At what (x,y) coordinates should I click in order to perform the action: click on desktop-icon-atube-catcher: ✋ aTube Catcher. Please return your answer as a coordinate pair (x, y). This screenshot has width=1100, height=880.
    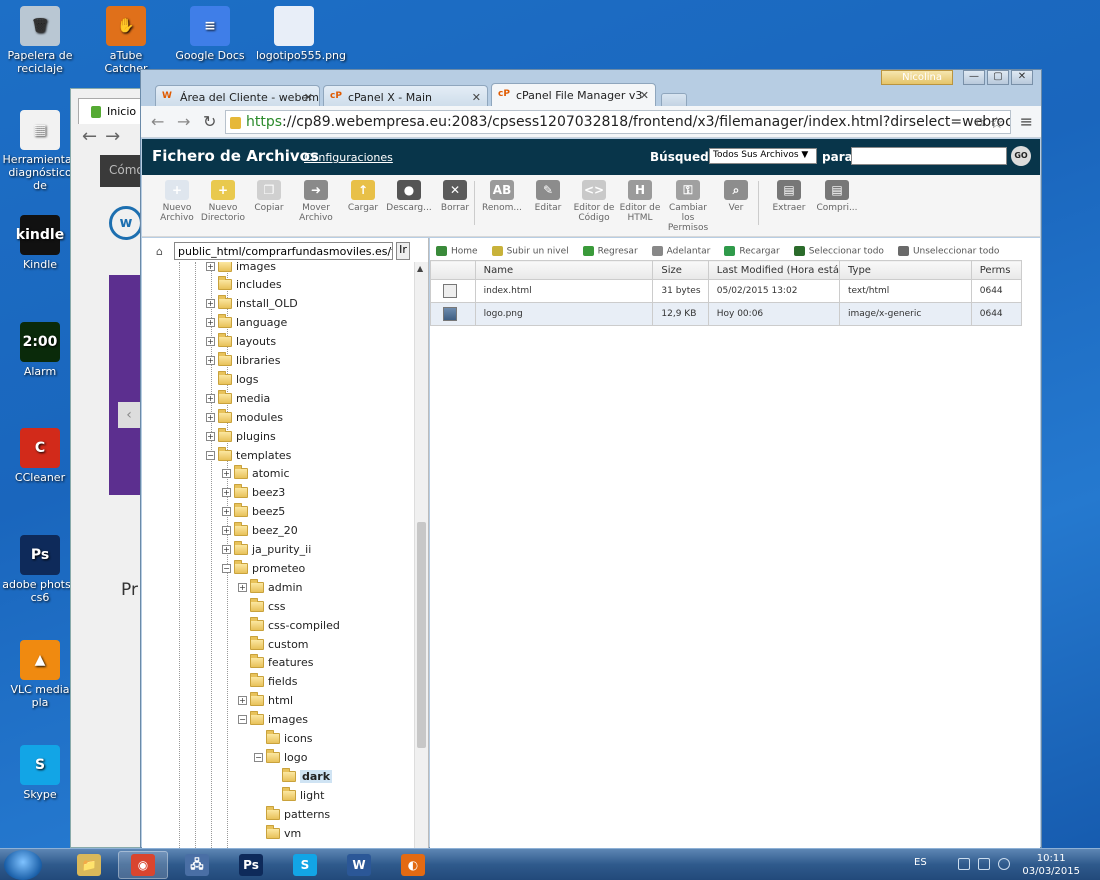
    Looking at the image, I should click on (126, 40).